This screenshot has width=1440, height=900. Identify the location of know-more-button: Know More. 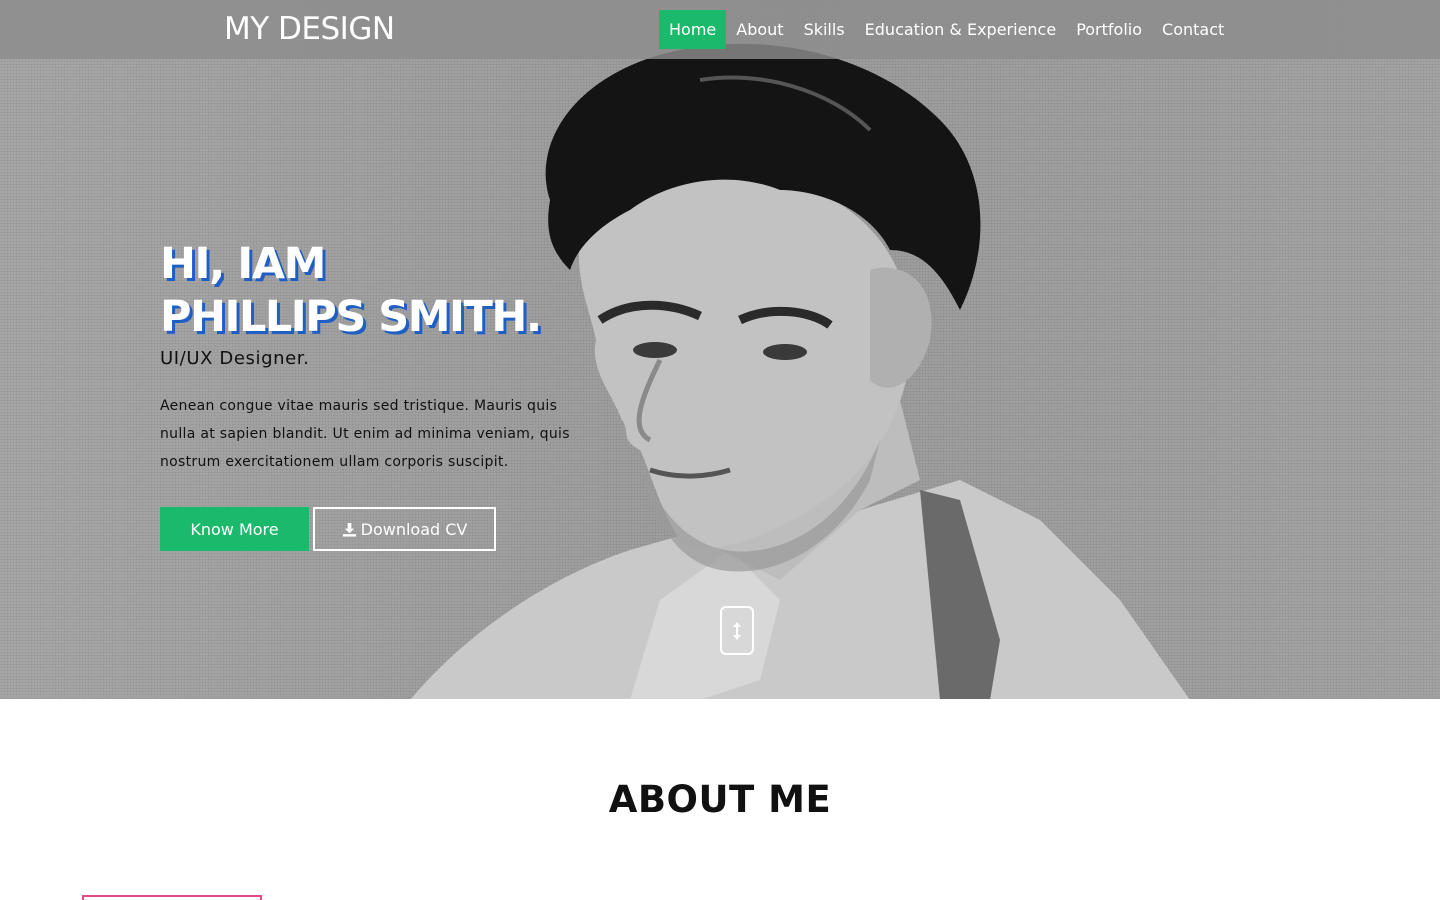
(234, 529).